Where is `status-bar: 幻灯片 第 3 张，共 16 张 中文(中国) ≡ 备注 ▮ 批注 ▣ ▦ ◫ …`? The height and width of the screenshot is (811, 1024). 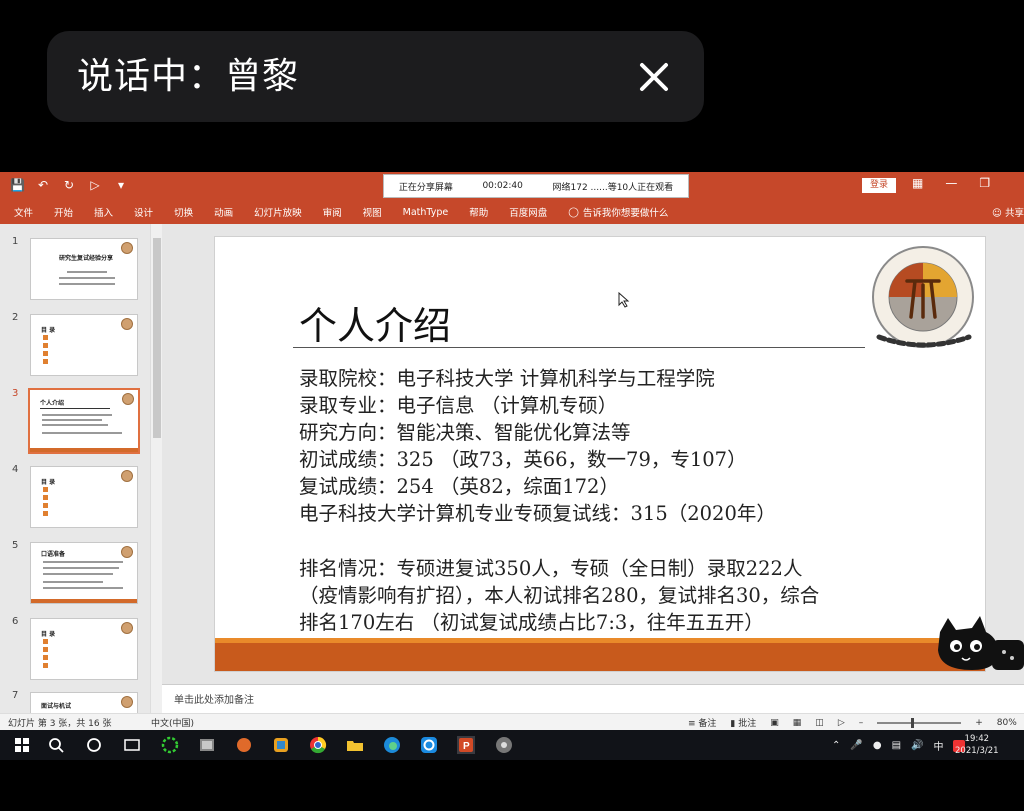
status-bar: 幻灯片 第 3 张，共 16 张 中文(中国) ≡ 备注 ▮ 批注 ▣ ▦ ◫ … is located at coordinates (512, 721).